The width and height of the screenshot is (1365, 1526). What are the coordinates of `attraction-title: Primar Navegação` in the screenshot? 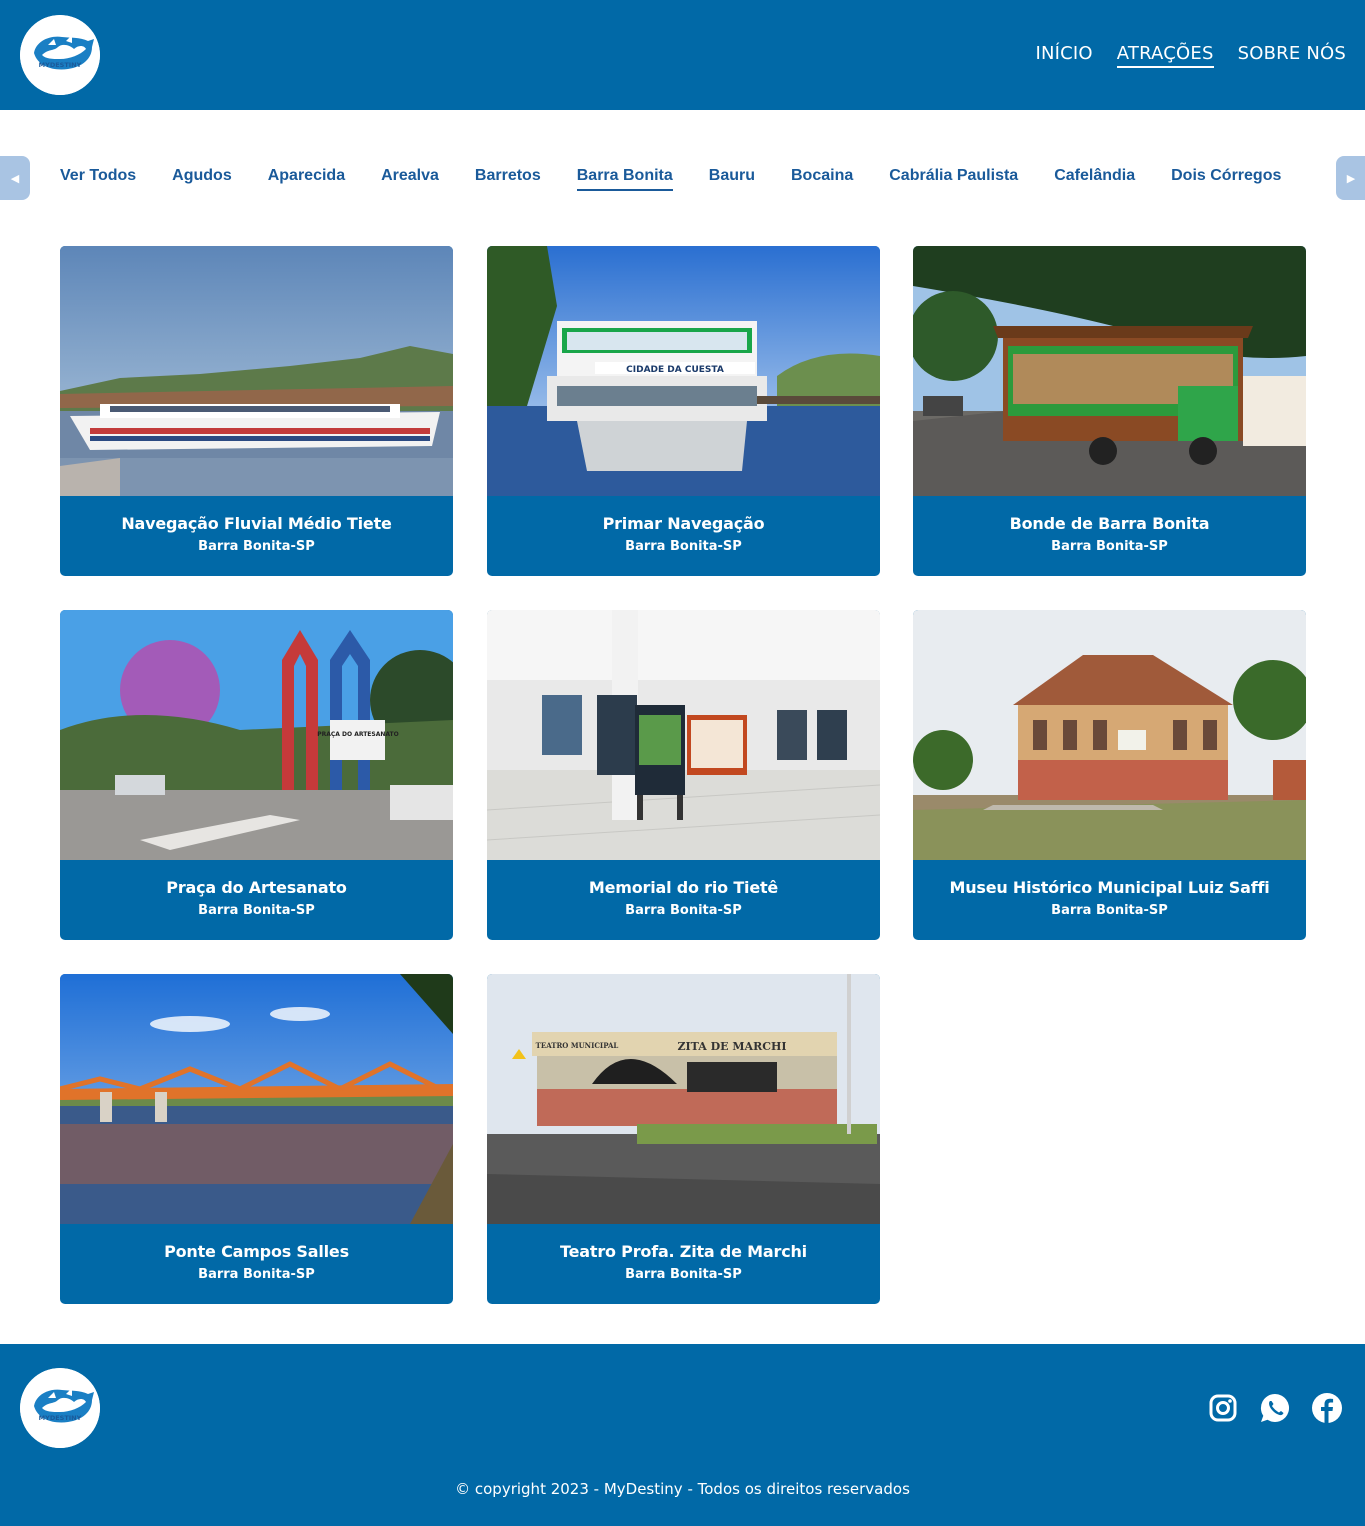 It's located at (683, 523).